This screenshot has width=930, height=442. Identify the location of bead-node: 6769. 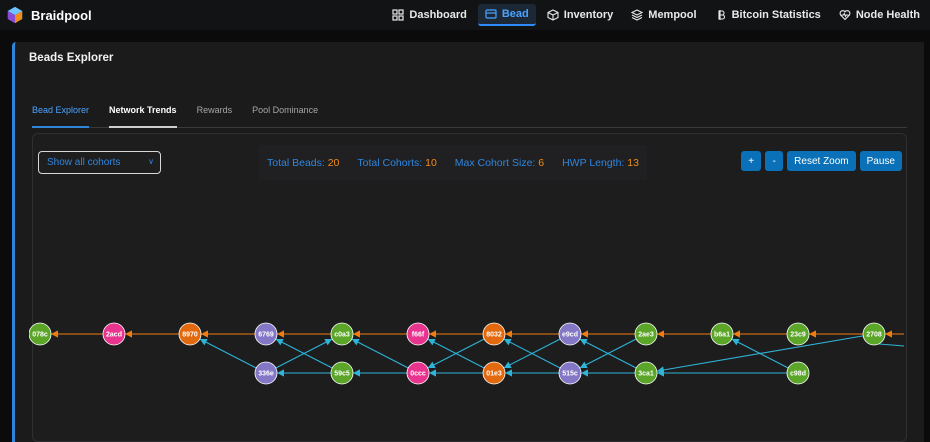
(266, 334).